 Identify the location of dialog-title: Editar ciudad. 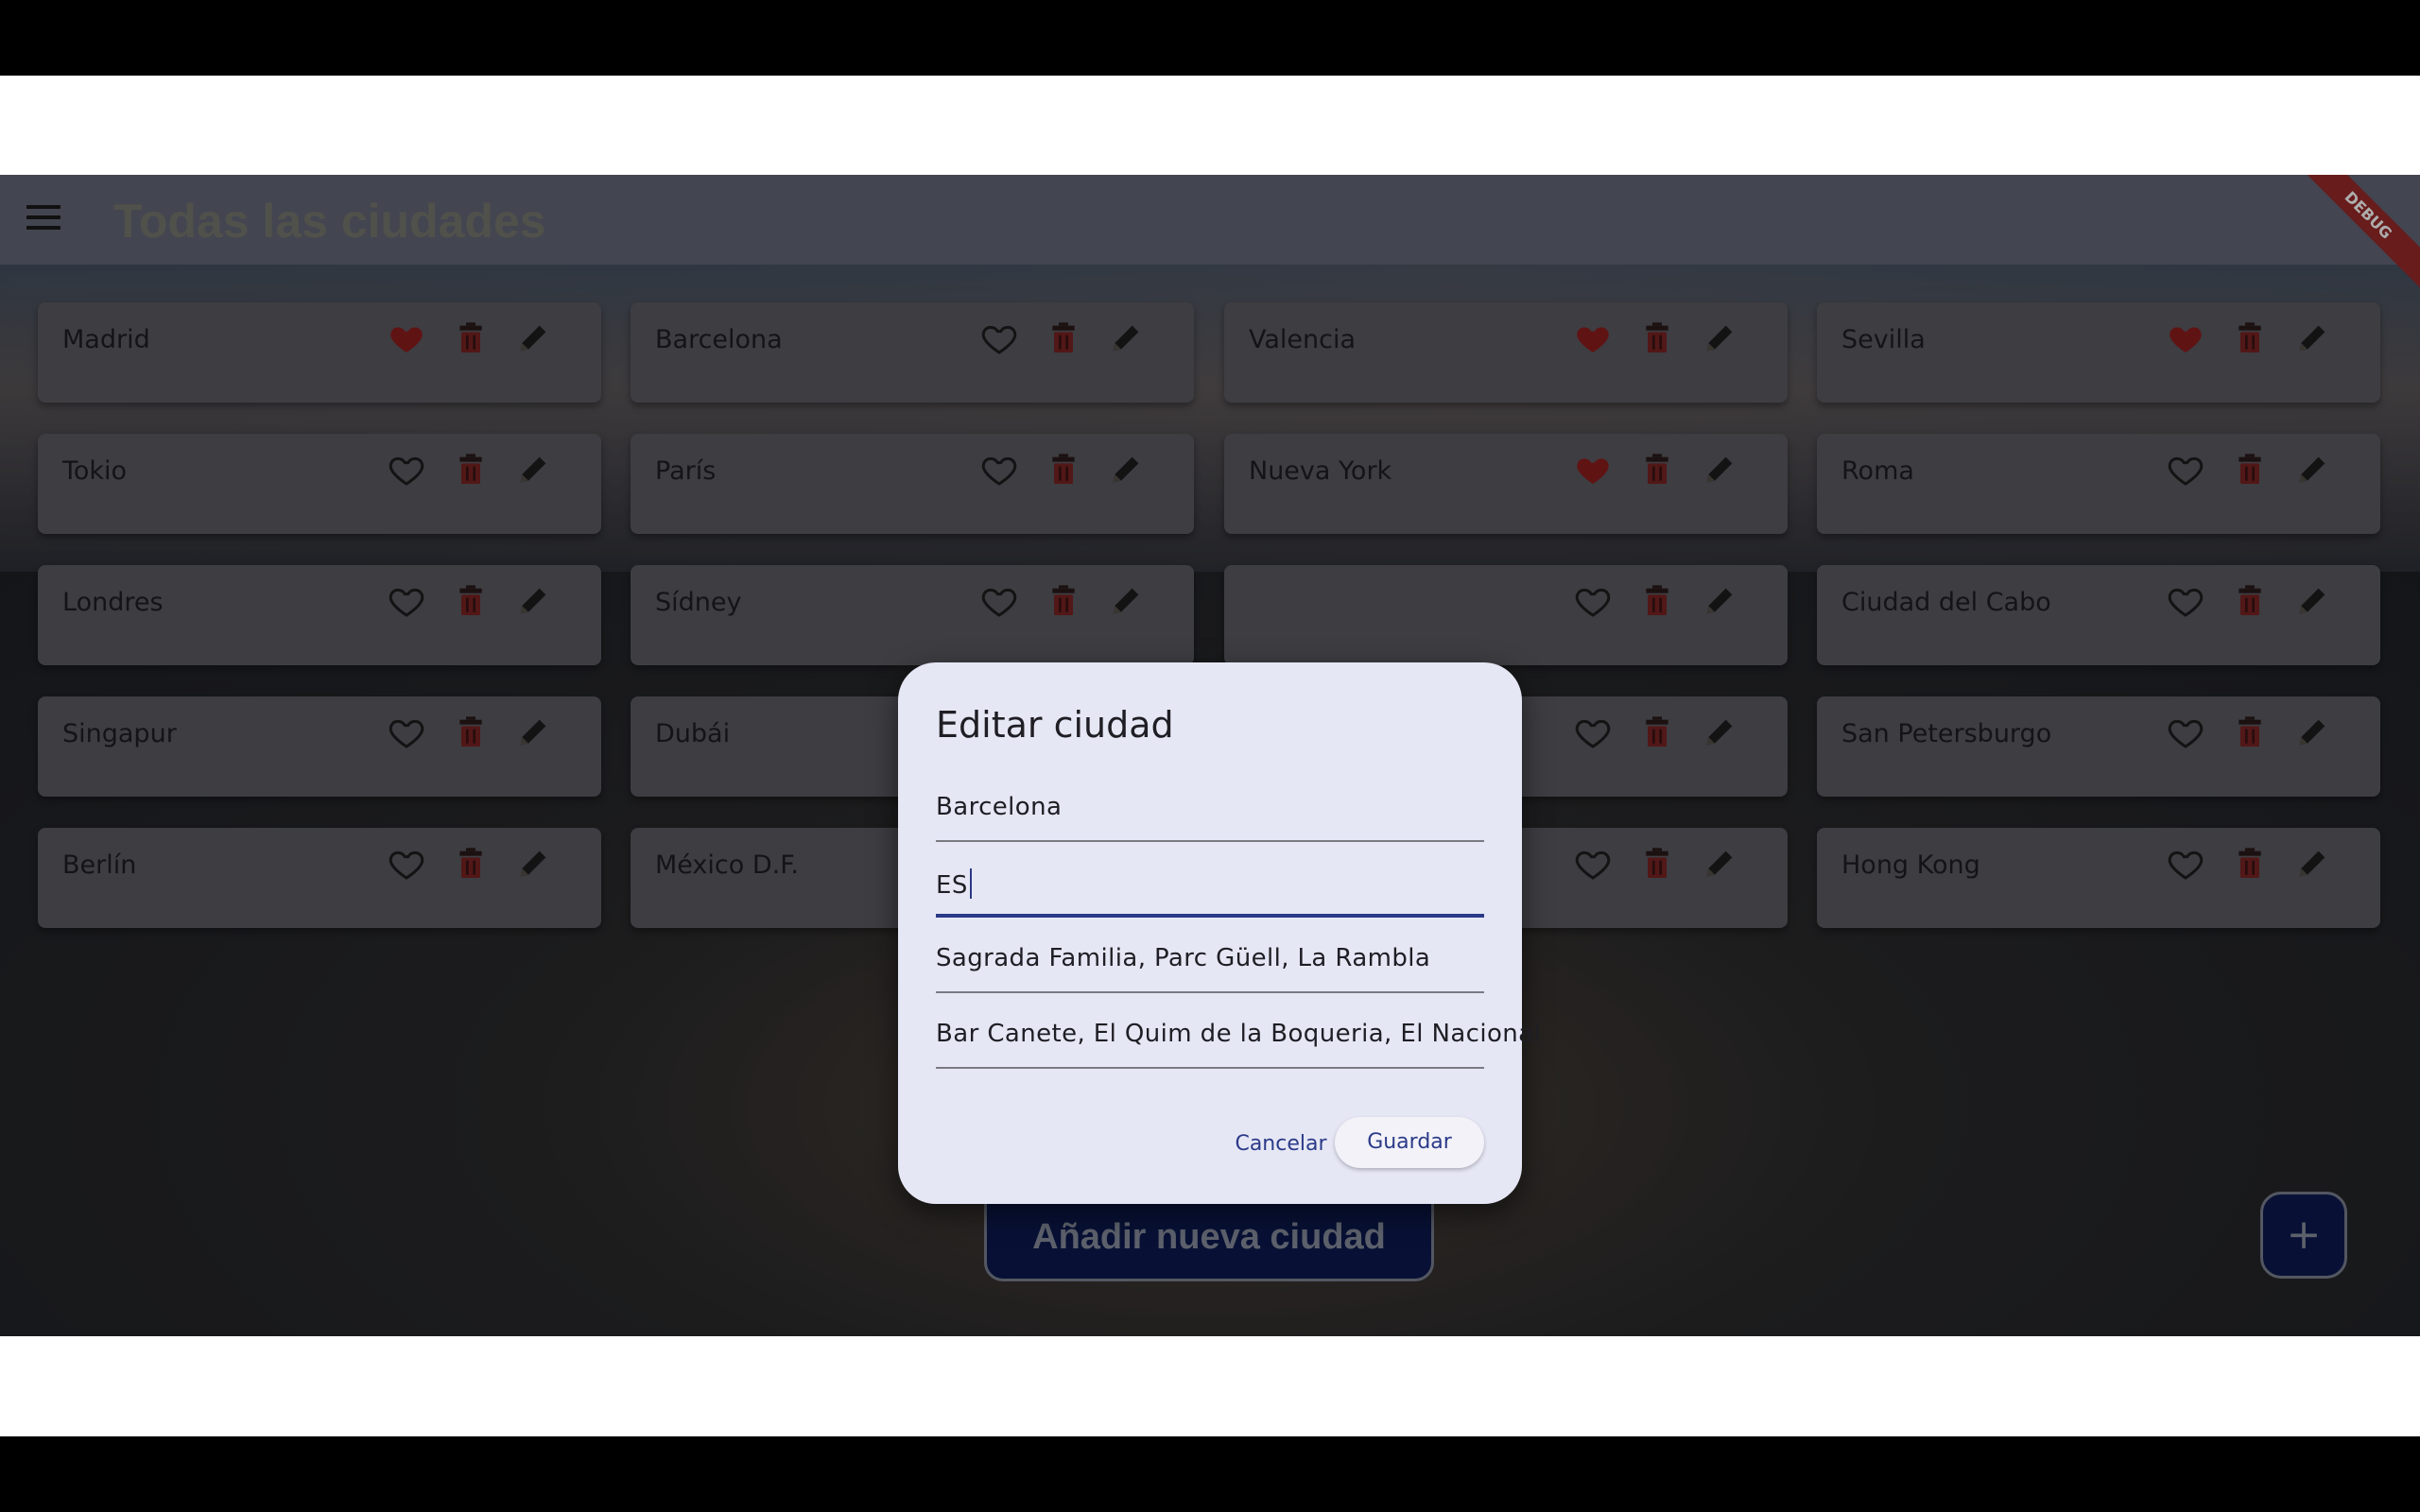
(1055, 725).